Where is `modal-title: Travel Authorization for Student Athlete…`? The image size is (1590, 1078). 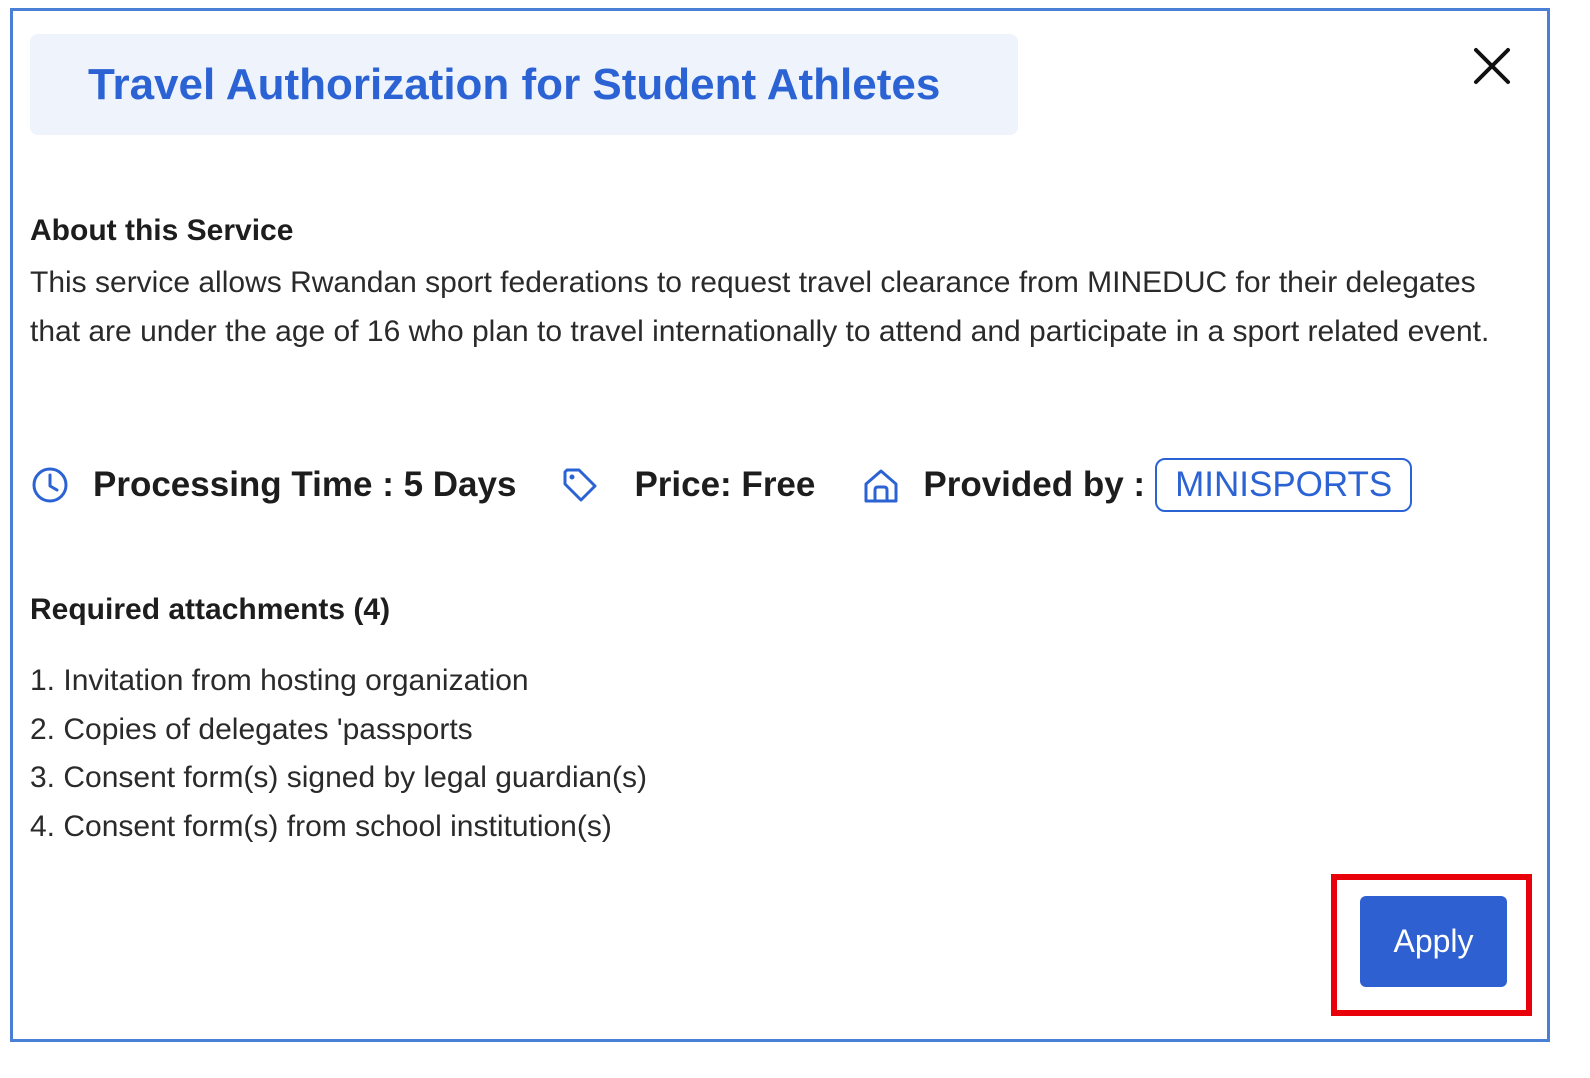 modal-title: Travel Authorization for Student Athlete… is located at coordinates (514, 84).